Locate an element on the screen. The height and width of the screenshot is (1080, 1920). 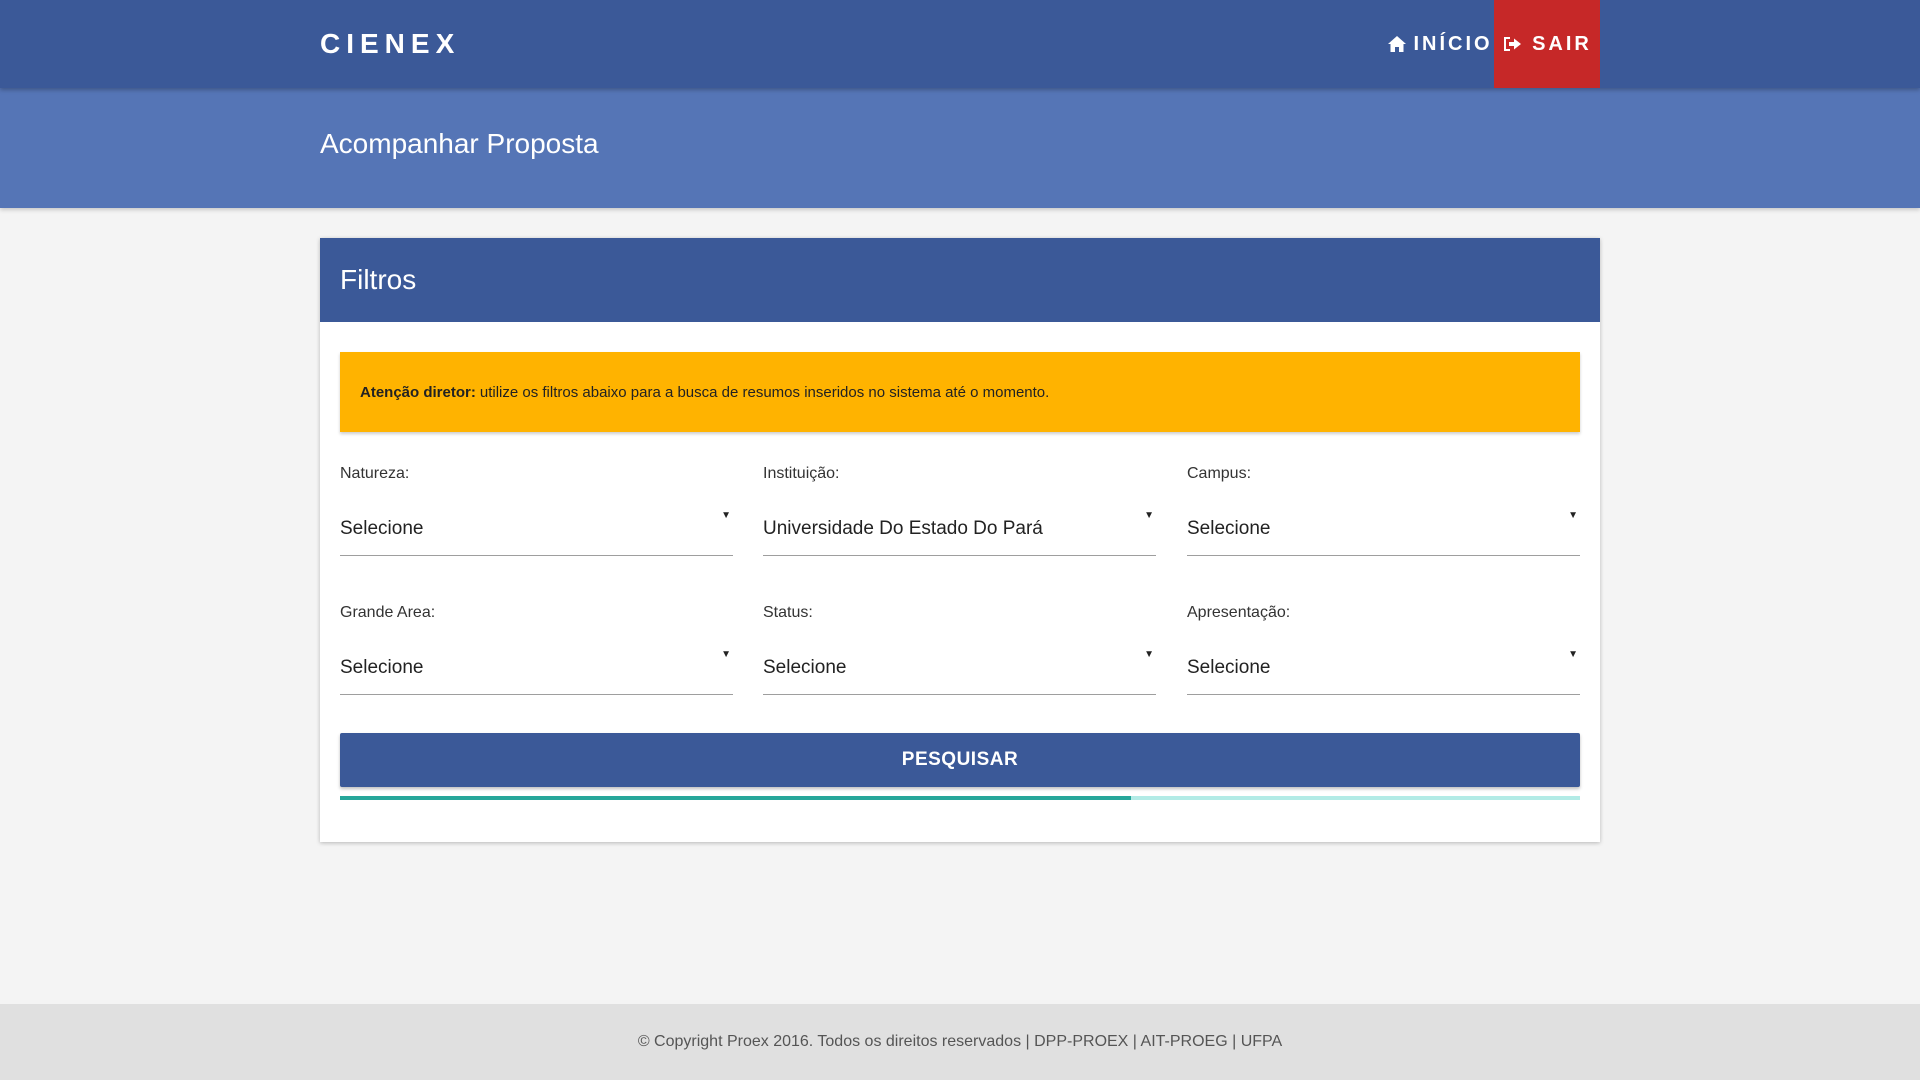
apresentacao-field: Apresentação: Selecione ▼ is located at coordinates (1383, 649).